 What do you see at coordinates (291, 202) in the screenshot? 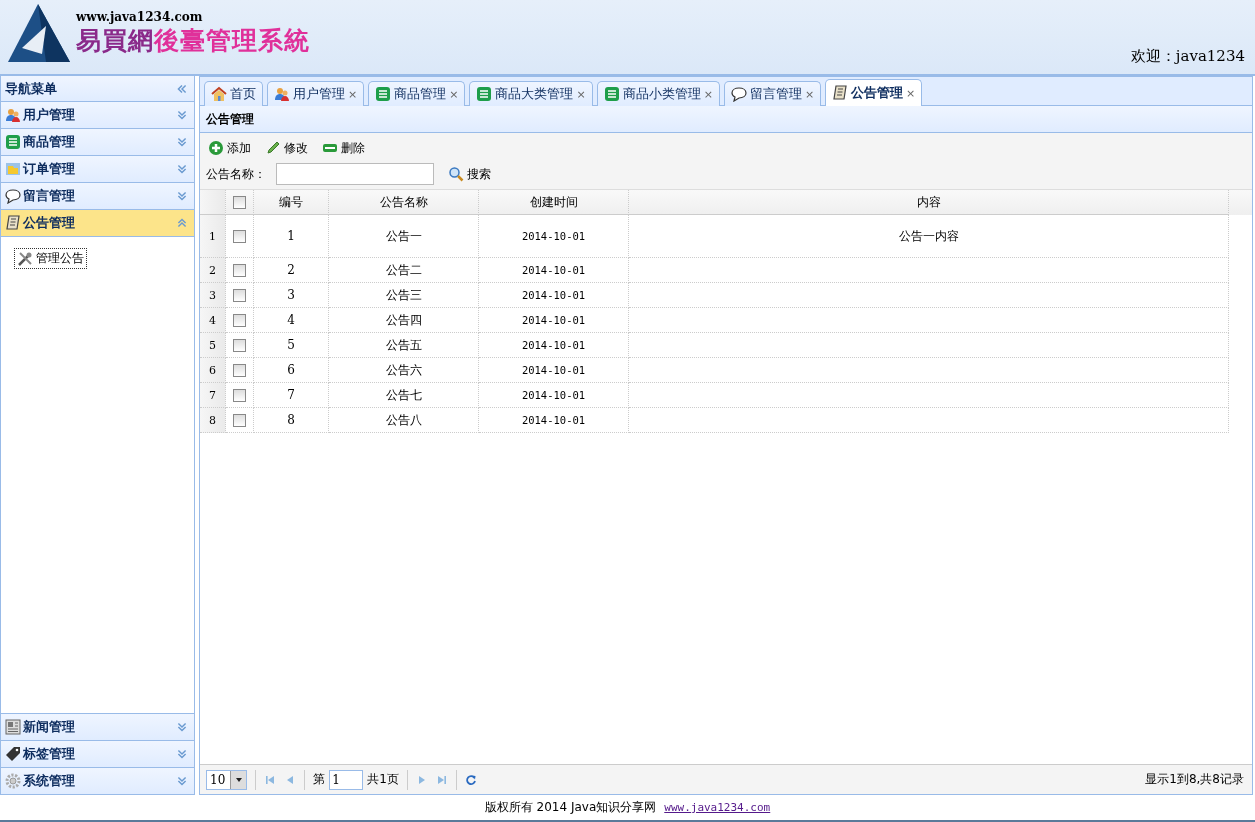
I see `column-header: 编号` at bounding box center [291, 202].